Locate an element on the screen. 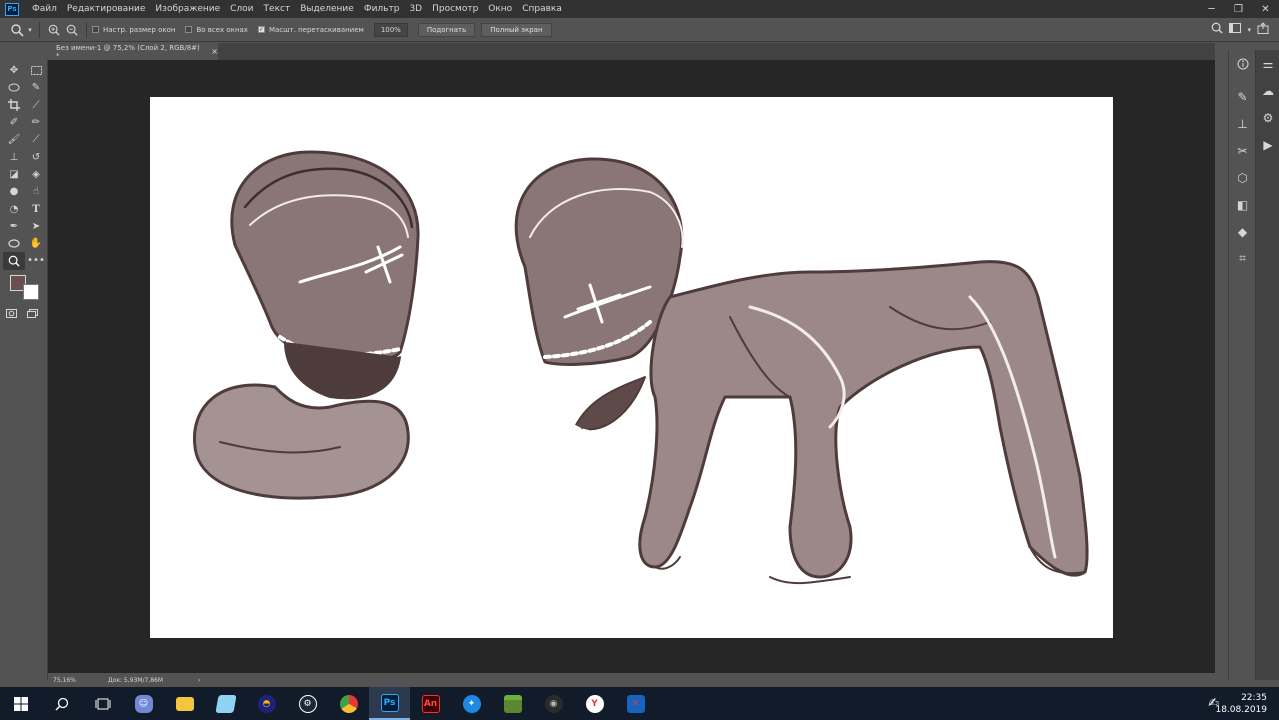 Image resolution: width=1279 pixels, height=720 pixels. rotate-view-tool-icon: ✋ is located at coordinates (36, 243).